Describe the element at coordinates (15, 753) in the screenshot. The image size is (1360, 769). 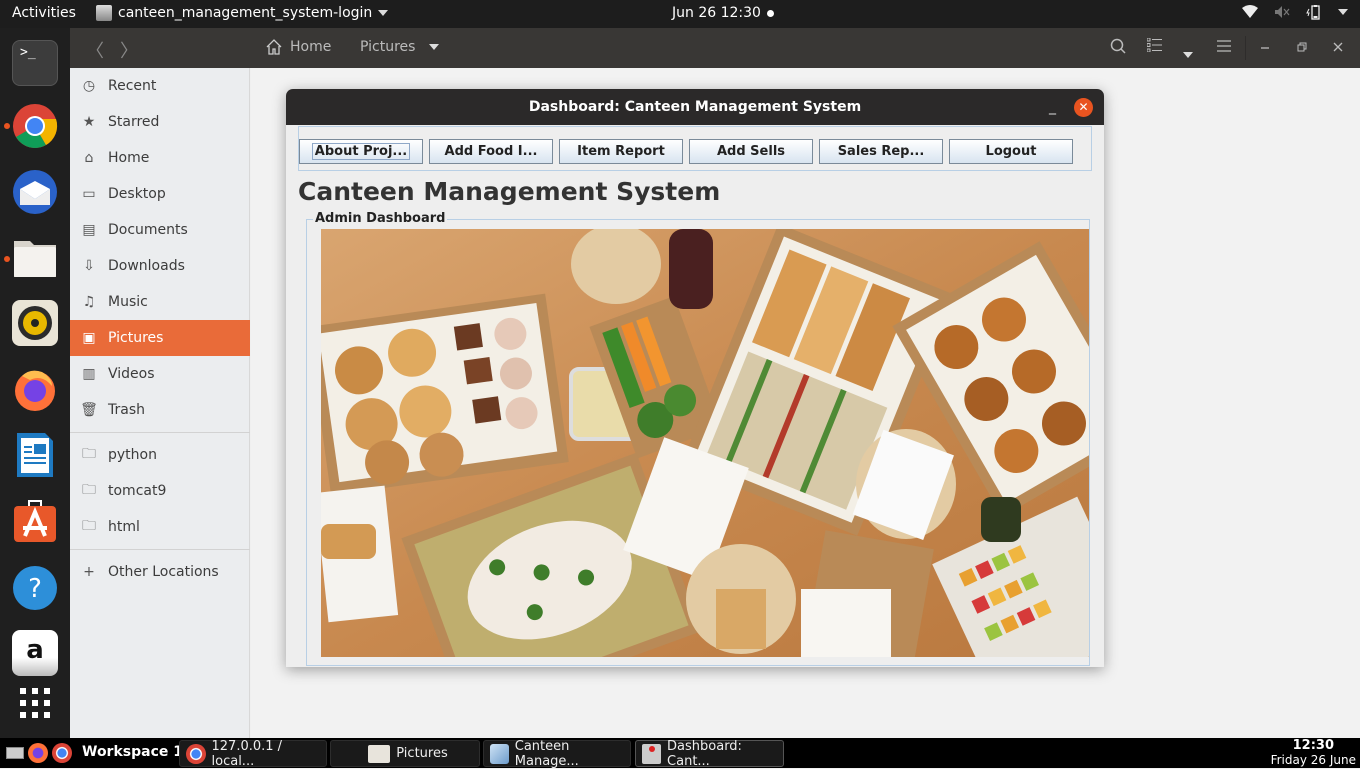
I see `keyboard-indicator-icon` at that location.